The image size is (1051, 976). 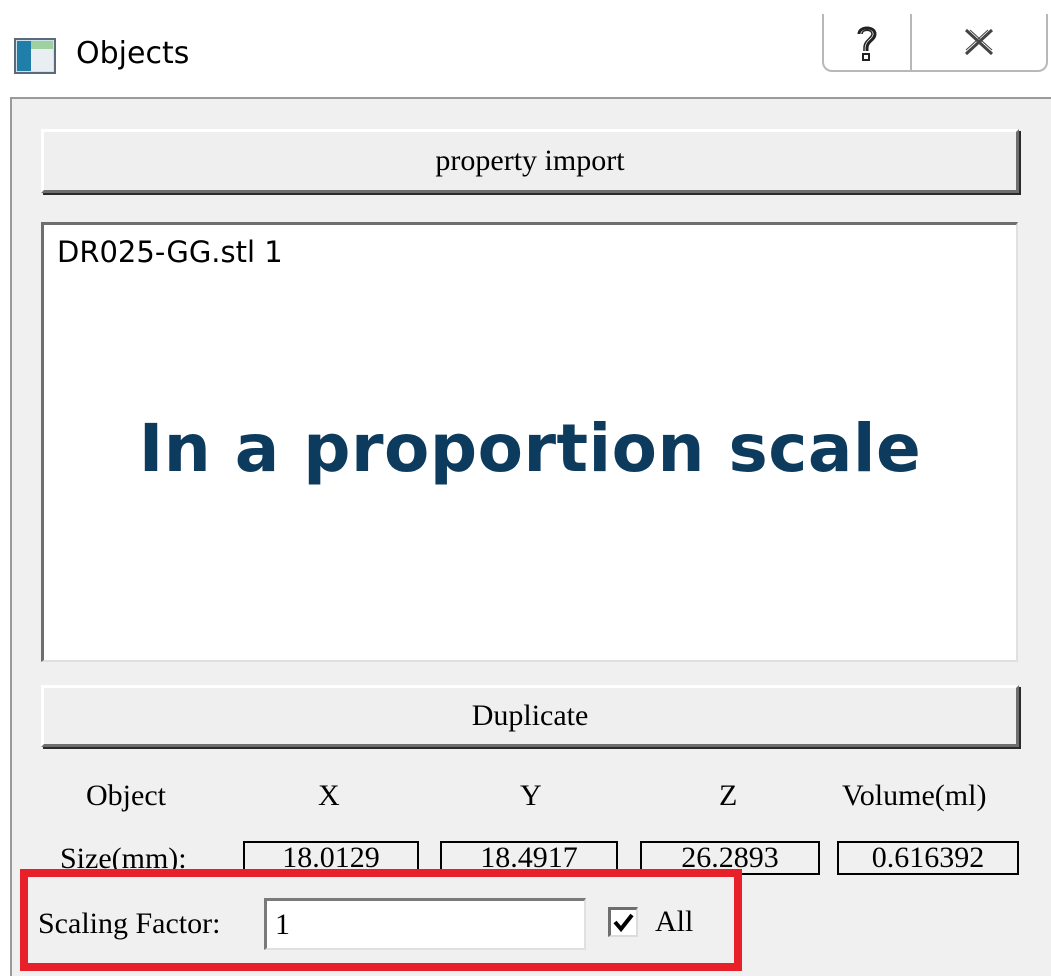 I want to click on duplicate-button: Duplicate, so click(x=530, y=716).